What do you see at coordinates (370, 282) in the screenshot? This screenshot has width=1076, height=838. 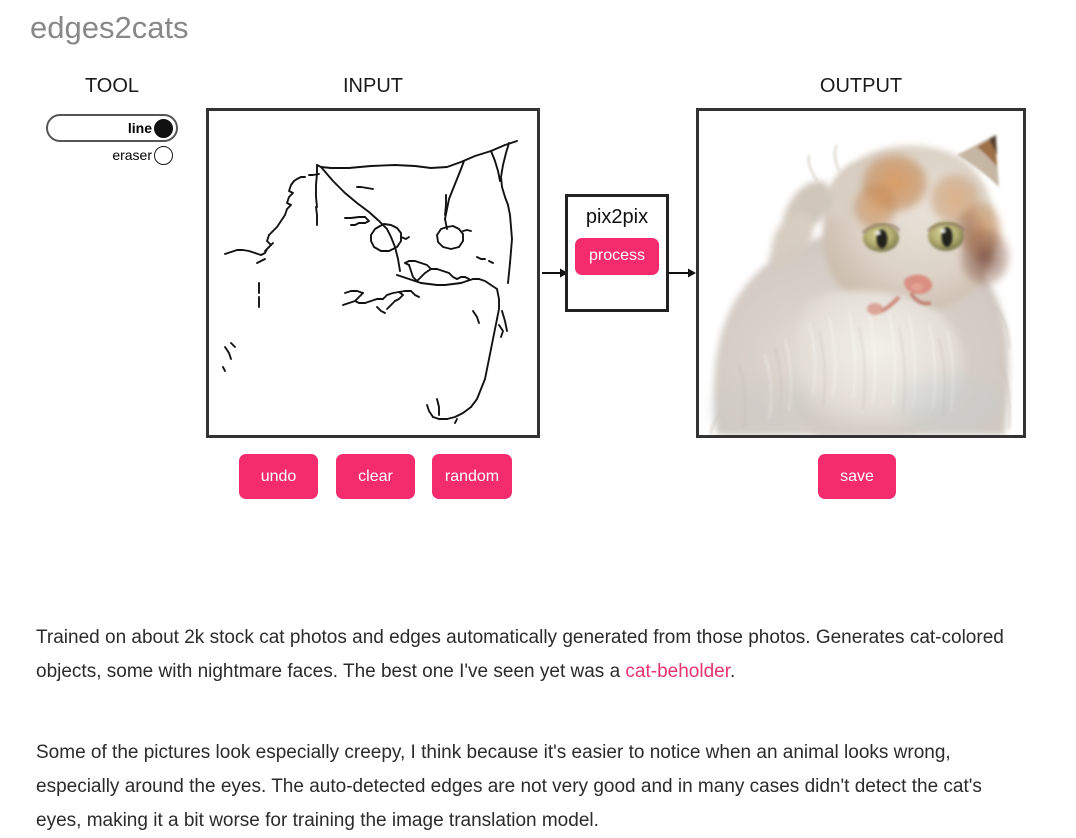 I see `edge-sketch-drawing` at bounding box center [370, 282].